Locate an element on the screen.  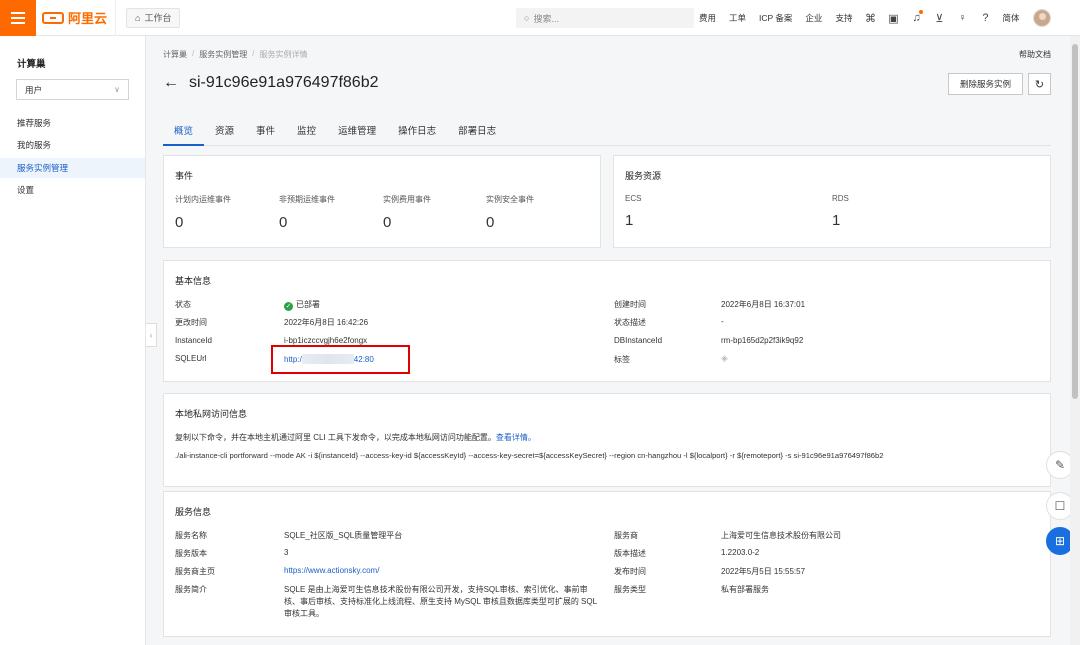
search-icon: ○ is located at coordinates (527, 18).